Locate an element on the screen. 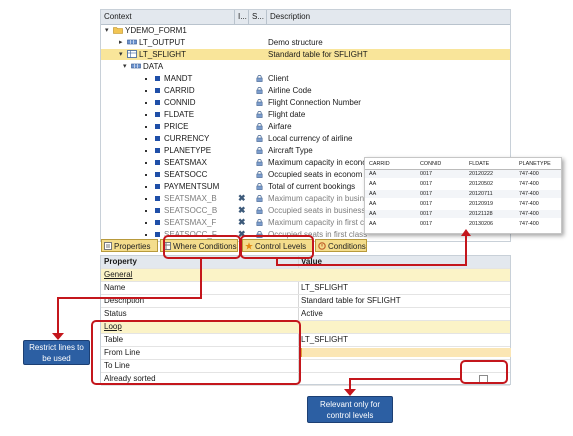 Image resolution: width=573 pixels, height=436 pixels. control-levels-highlight is located at coordinates (277, 247).